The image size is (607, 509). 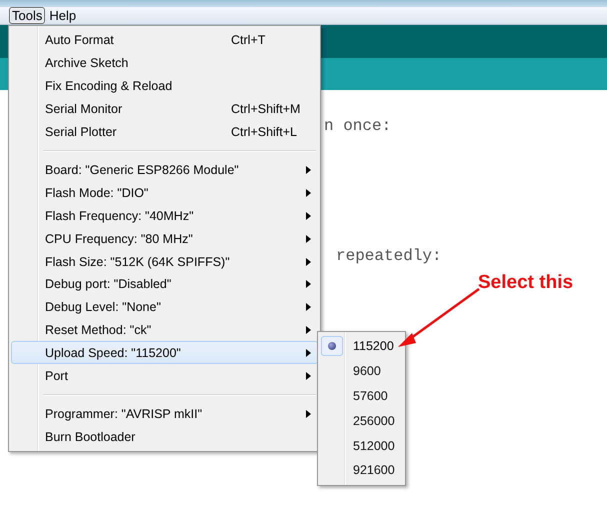 I want to click on menu-item: CPU Frequency: "80 MHz", so click(x=164, y=238).